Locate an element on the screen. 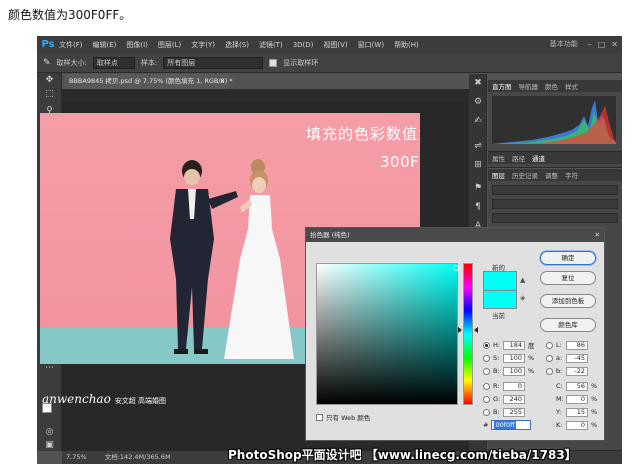  history-icon: ✖ is located at coordinates (478, 83).